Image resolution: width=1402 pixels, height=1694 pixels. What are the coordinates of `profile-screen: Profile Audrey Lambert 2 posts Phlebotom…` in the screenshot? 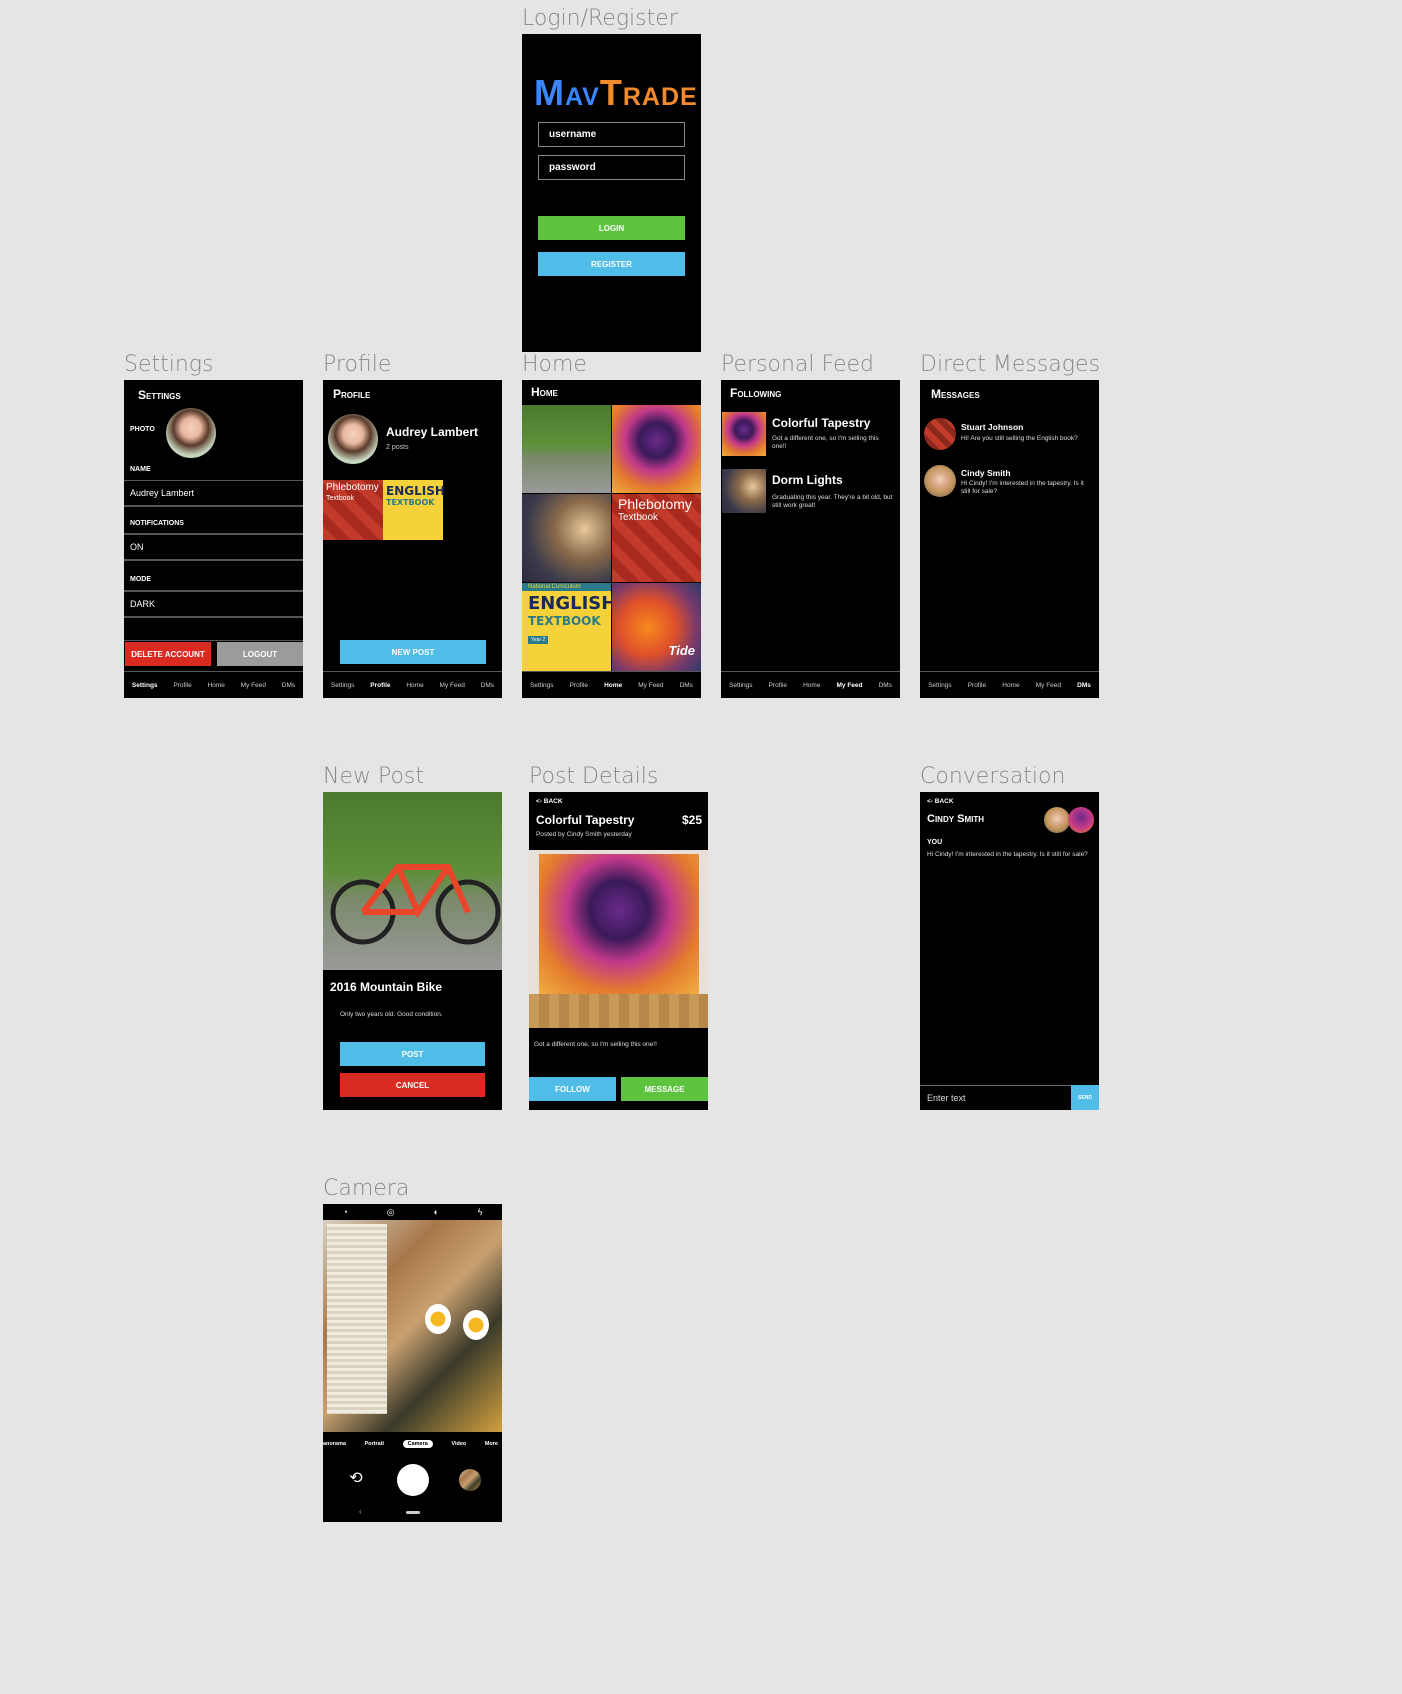 It's located at (412, 539).